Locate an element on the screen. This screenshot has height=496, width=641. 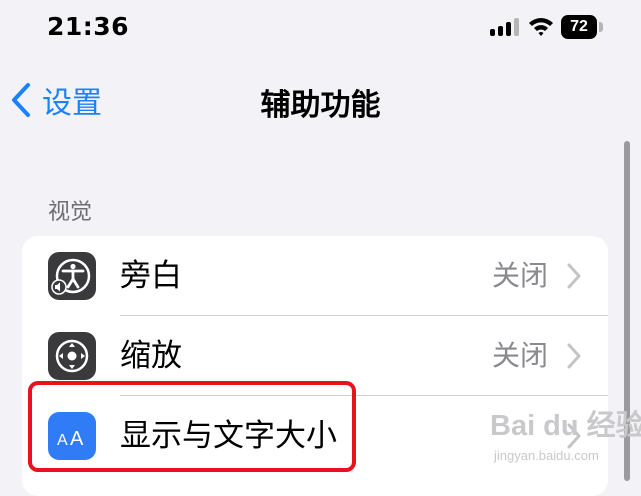
zoom-icon is located at coordinates (72, 356).